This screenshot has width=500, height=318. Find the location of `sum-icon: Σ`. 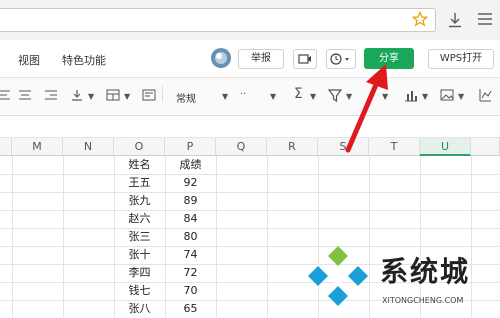

sum-icon: Σ is located at coordinates (298, 94).